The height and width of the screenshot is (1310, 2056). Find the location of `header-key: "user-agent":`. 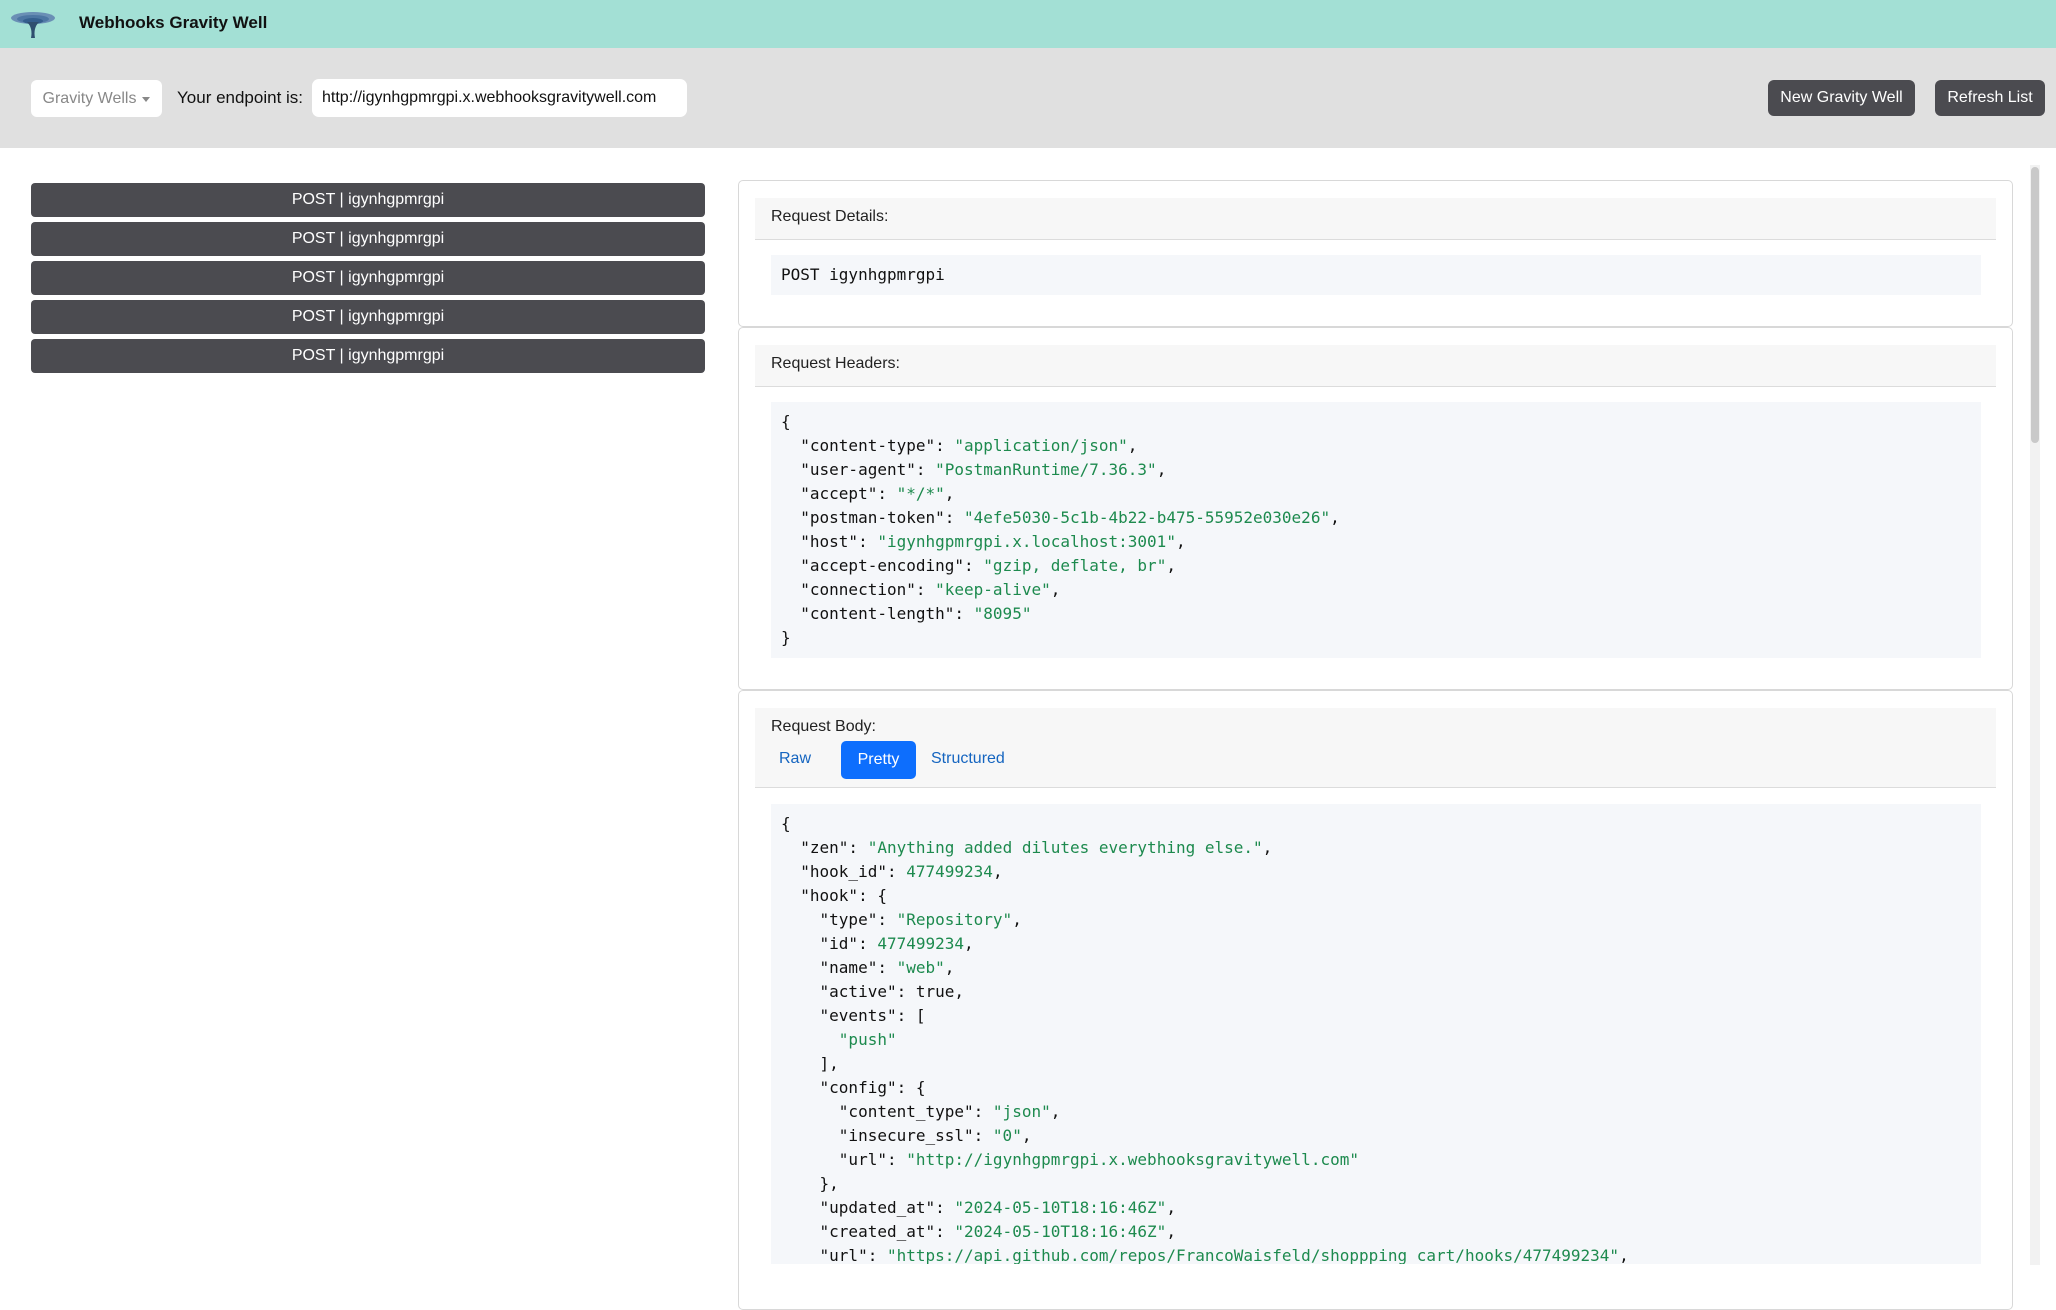

header-key: "user-agent": is located at coordinates (858, 469).